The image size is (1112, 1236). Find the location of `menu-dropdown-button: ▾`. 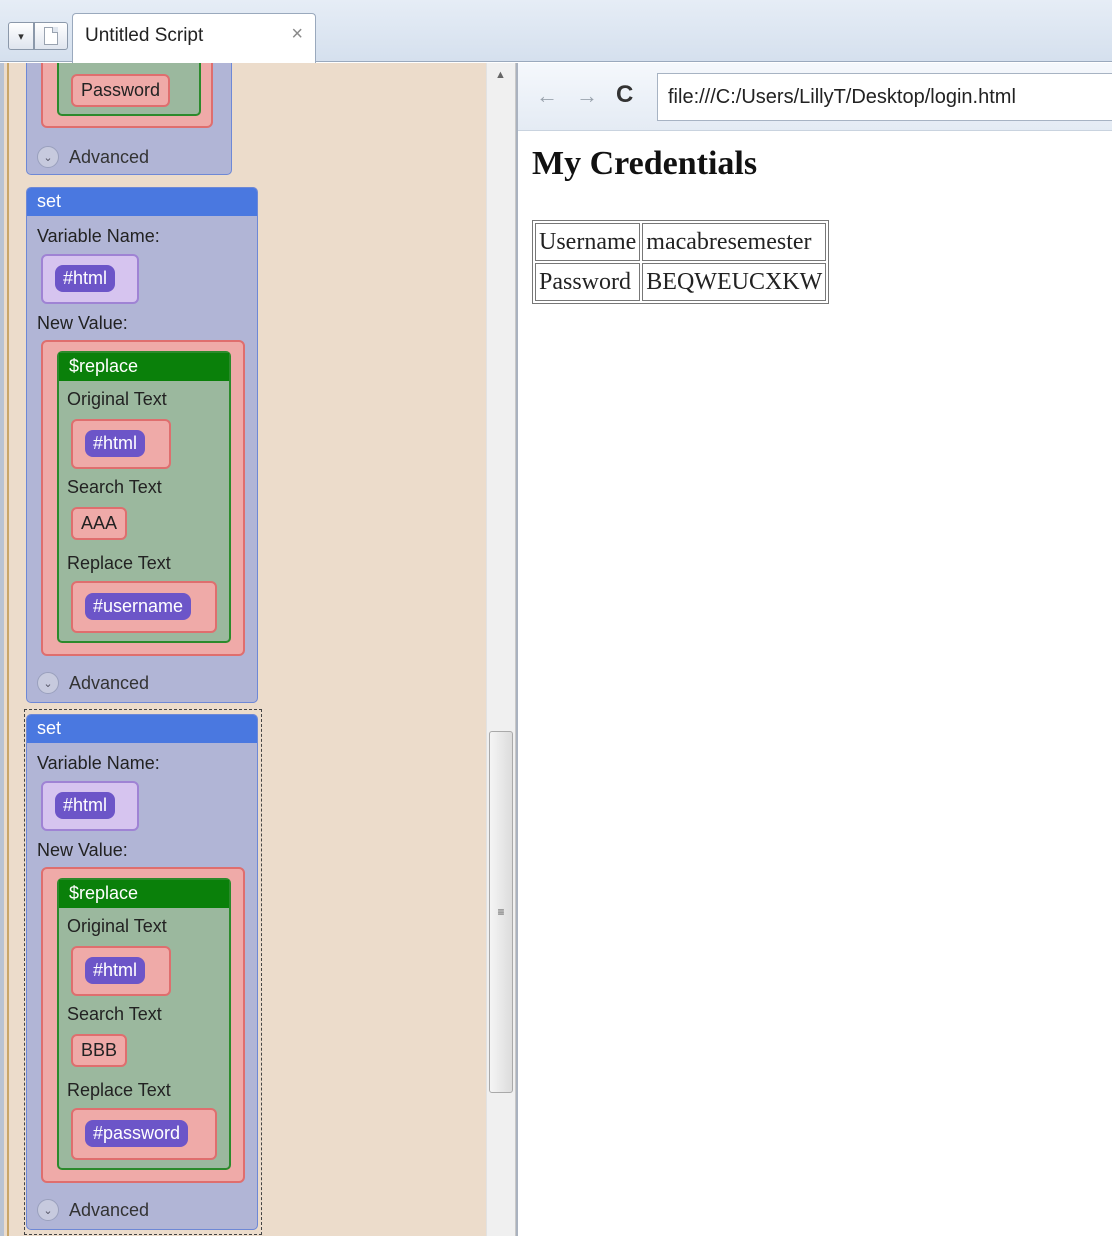

menu-dropdown-button: ▾ is located at coordinates (21, 36).